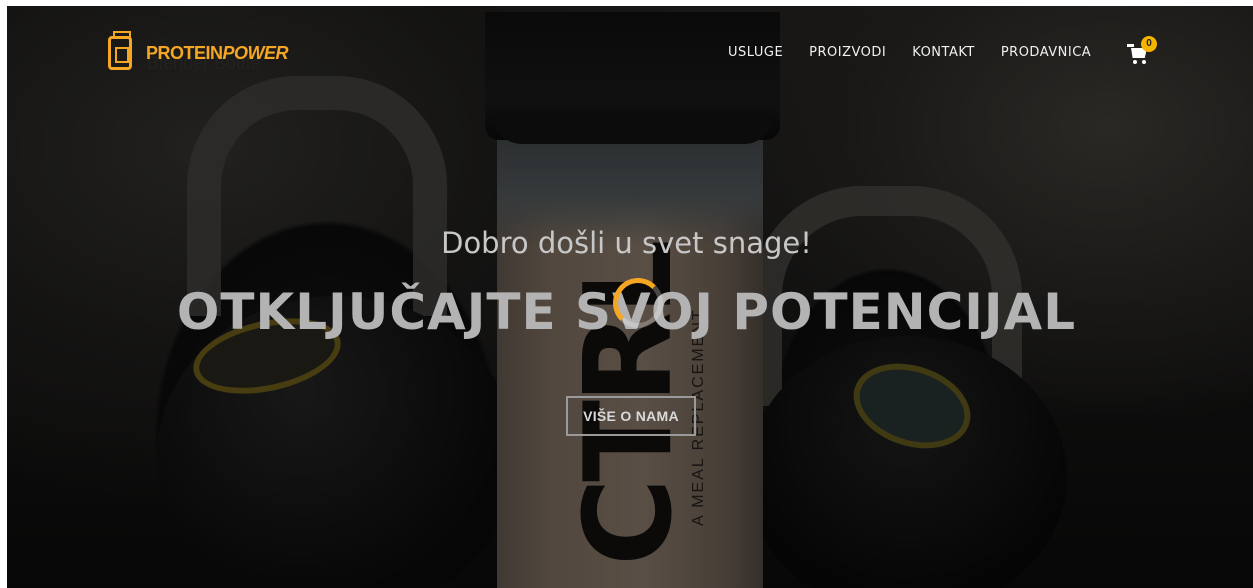 This screenshot has width=1253, height=588. What do you see at coordinates (255, 52) in the screenshot?
I see `logo-text-part2: POWER` at bounding box center [255, 52].